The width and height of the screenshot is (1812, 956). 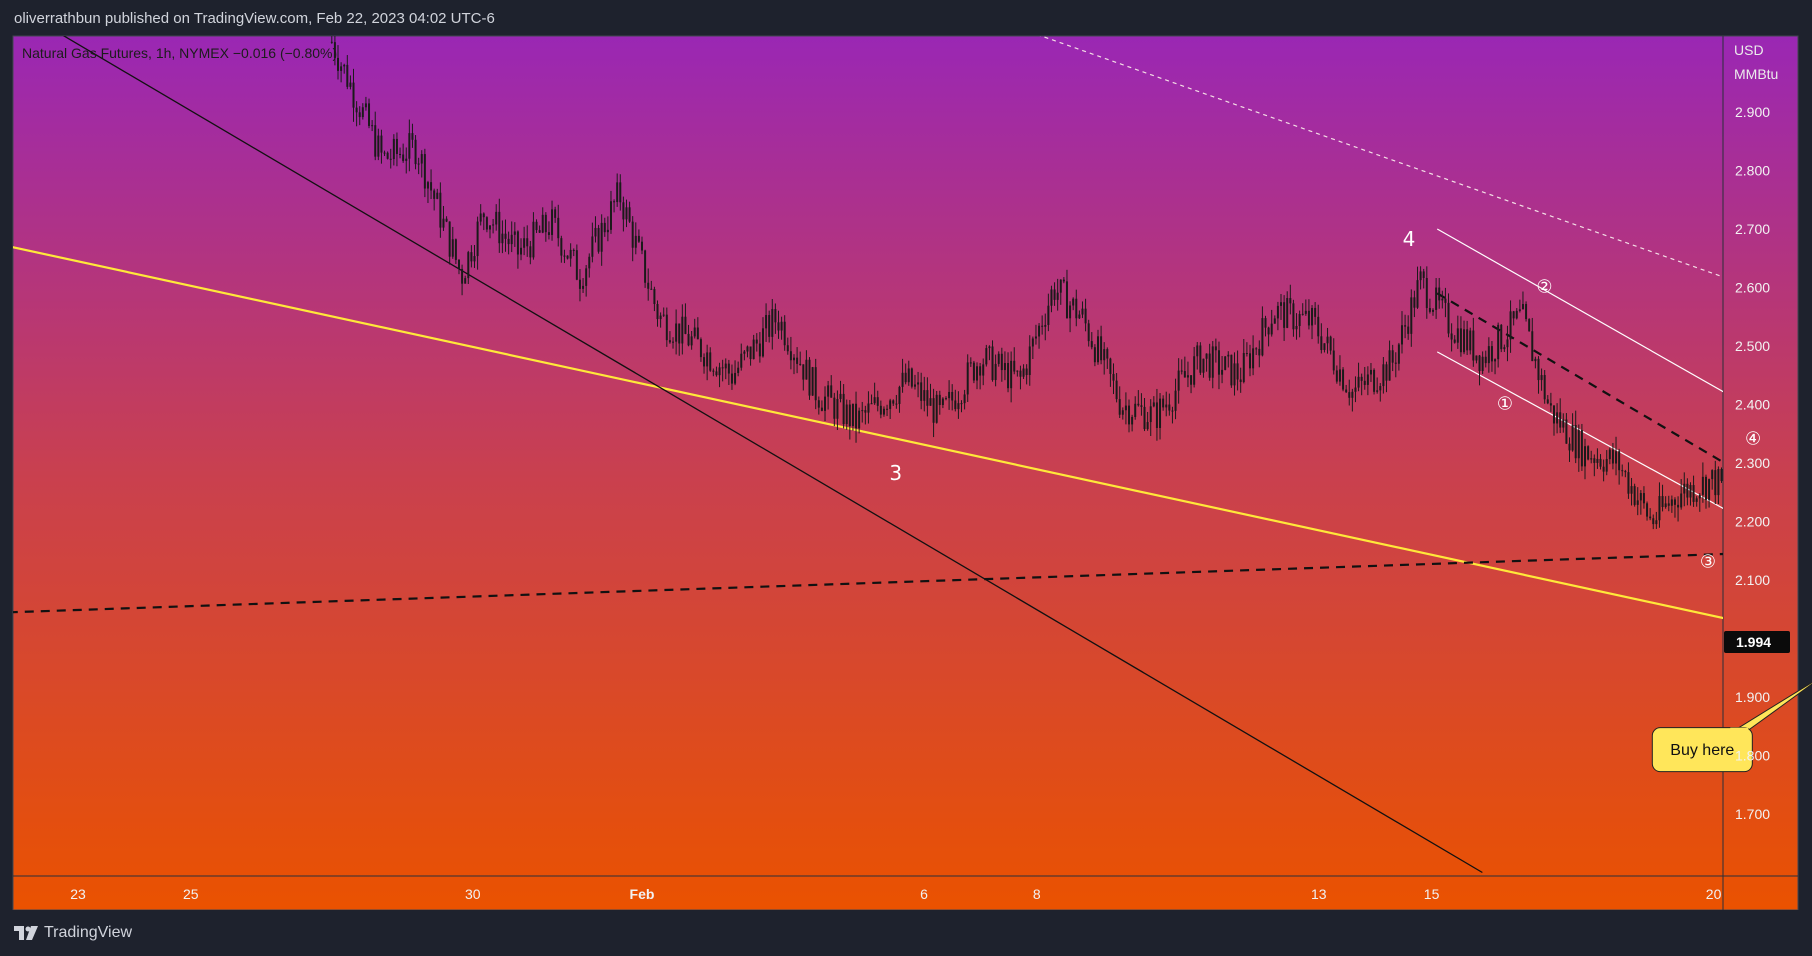 What do you see at coordinates (1714, 894) in the screenshot?
I see `time-tick-label: 20` at bounding box center [1714, 894].